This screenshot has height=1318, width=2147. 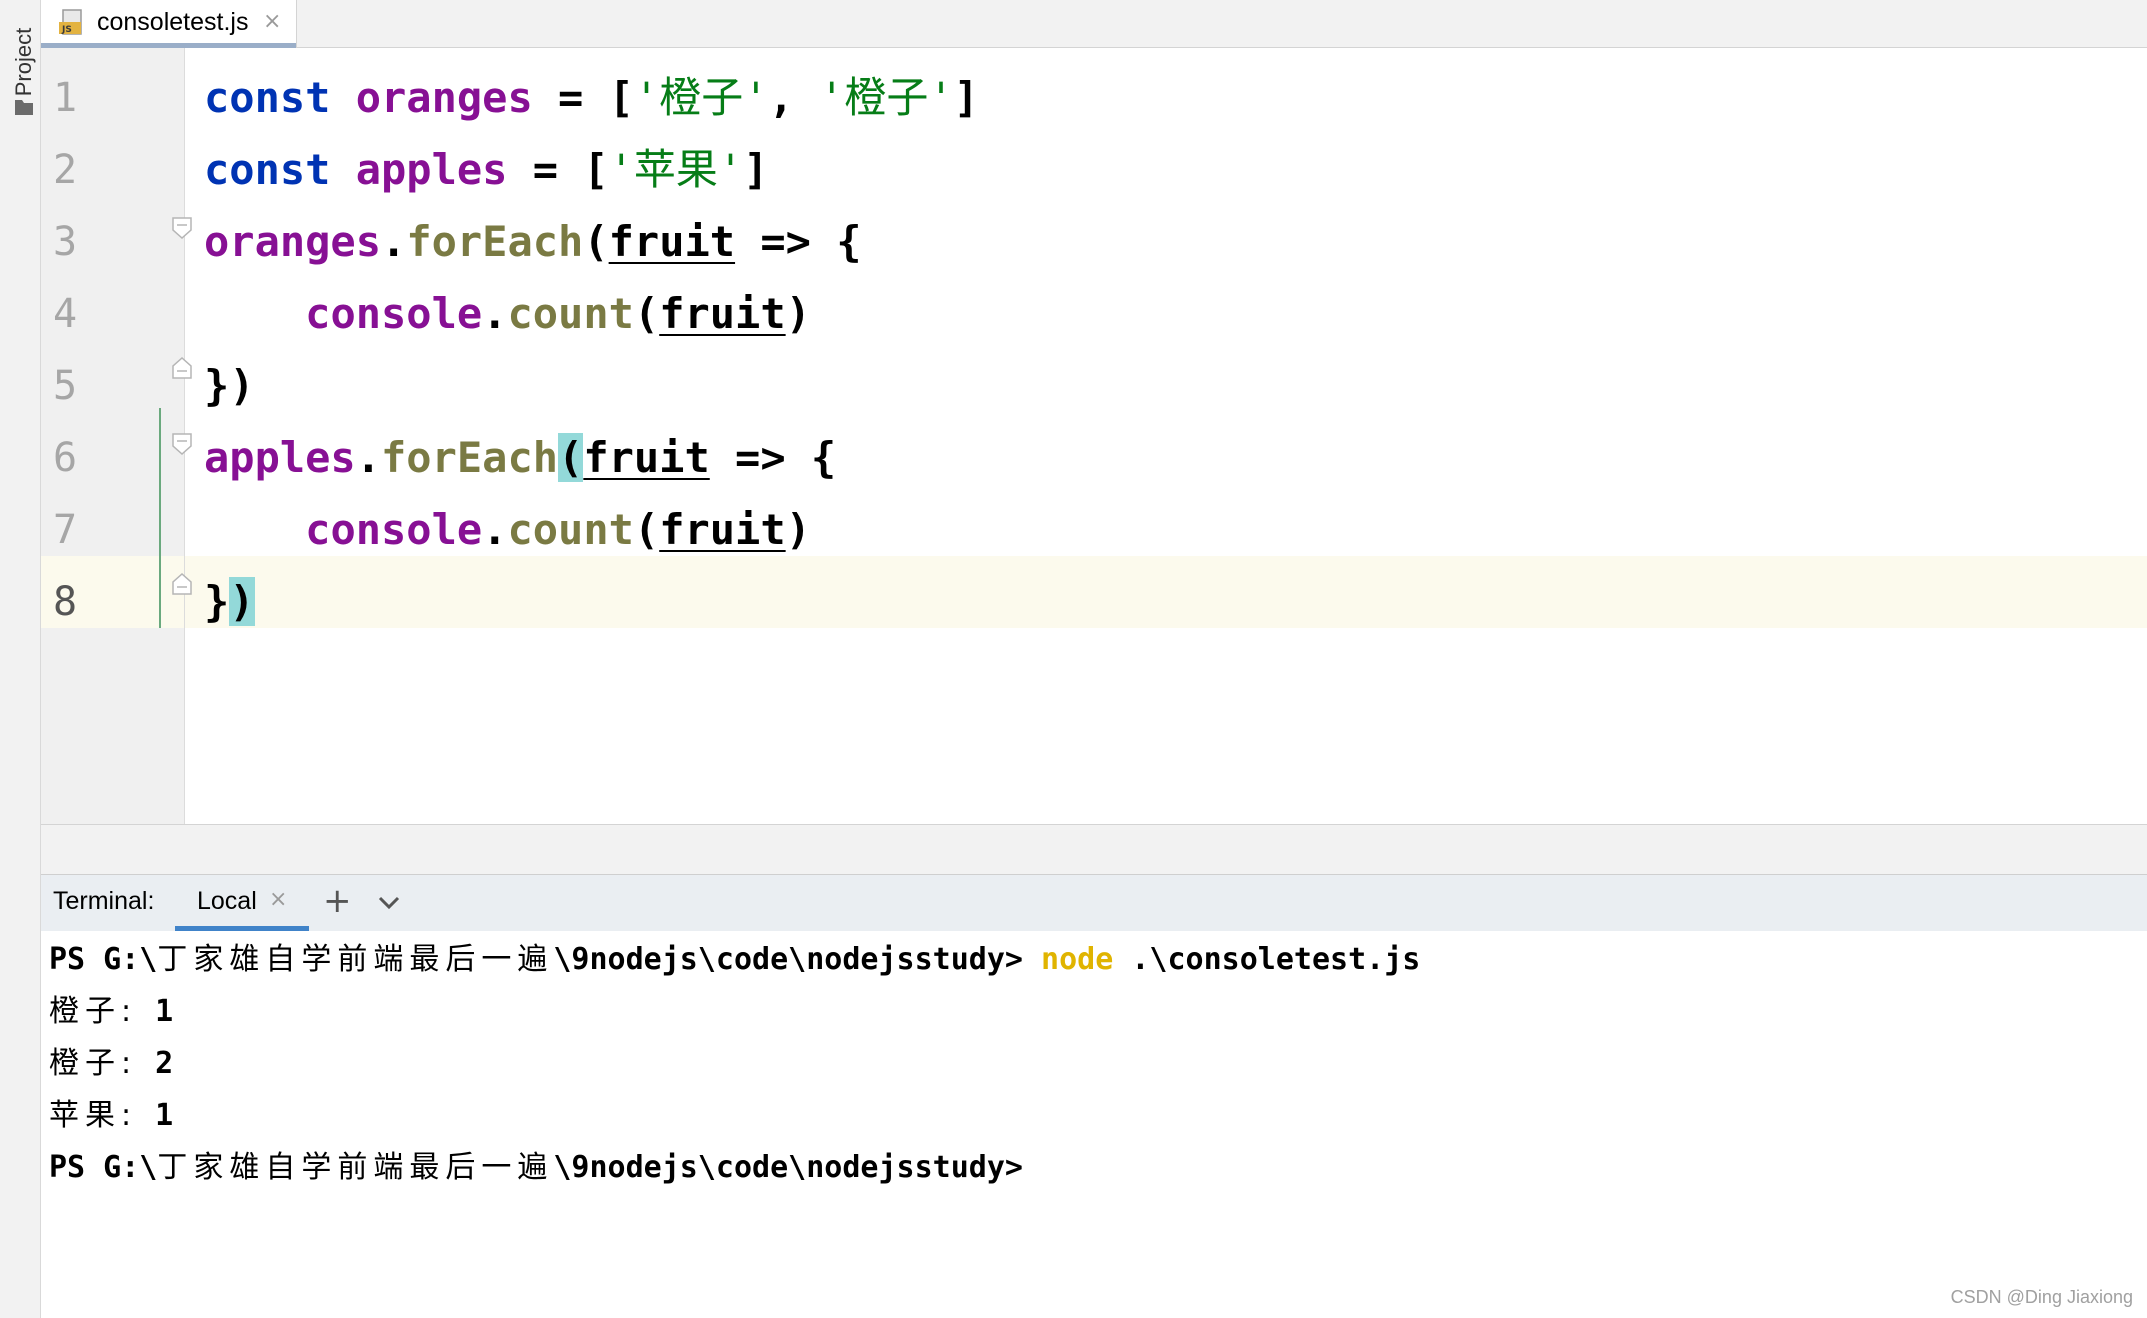 I want to click on folder-icon, so click(x=24, y=107).